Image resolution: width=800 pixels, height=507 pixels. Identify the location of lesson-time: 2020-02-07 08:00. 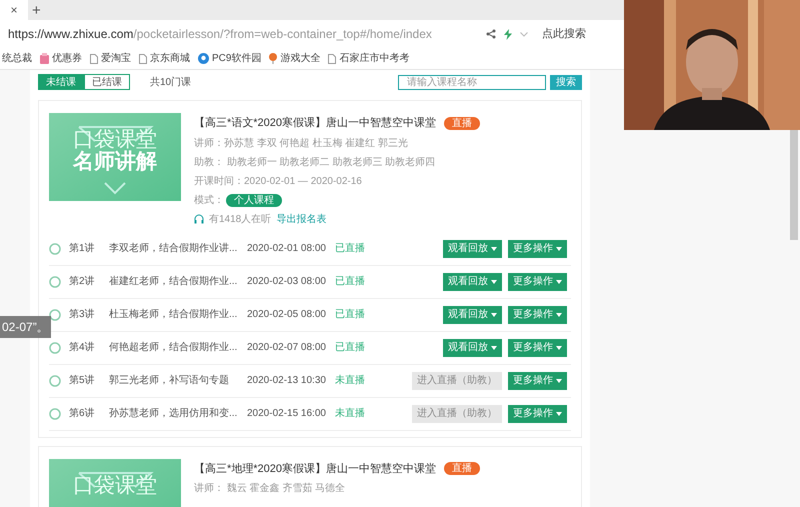
(287, 348).